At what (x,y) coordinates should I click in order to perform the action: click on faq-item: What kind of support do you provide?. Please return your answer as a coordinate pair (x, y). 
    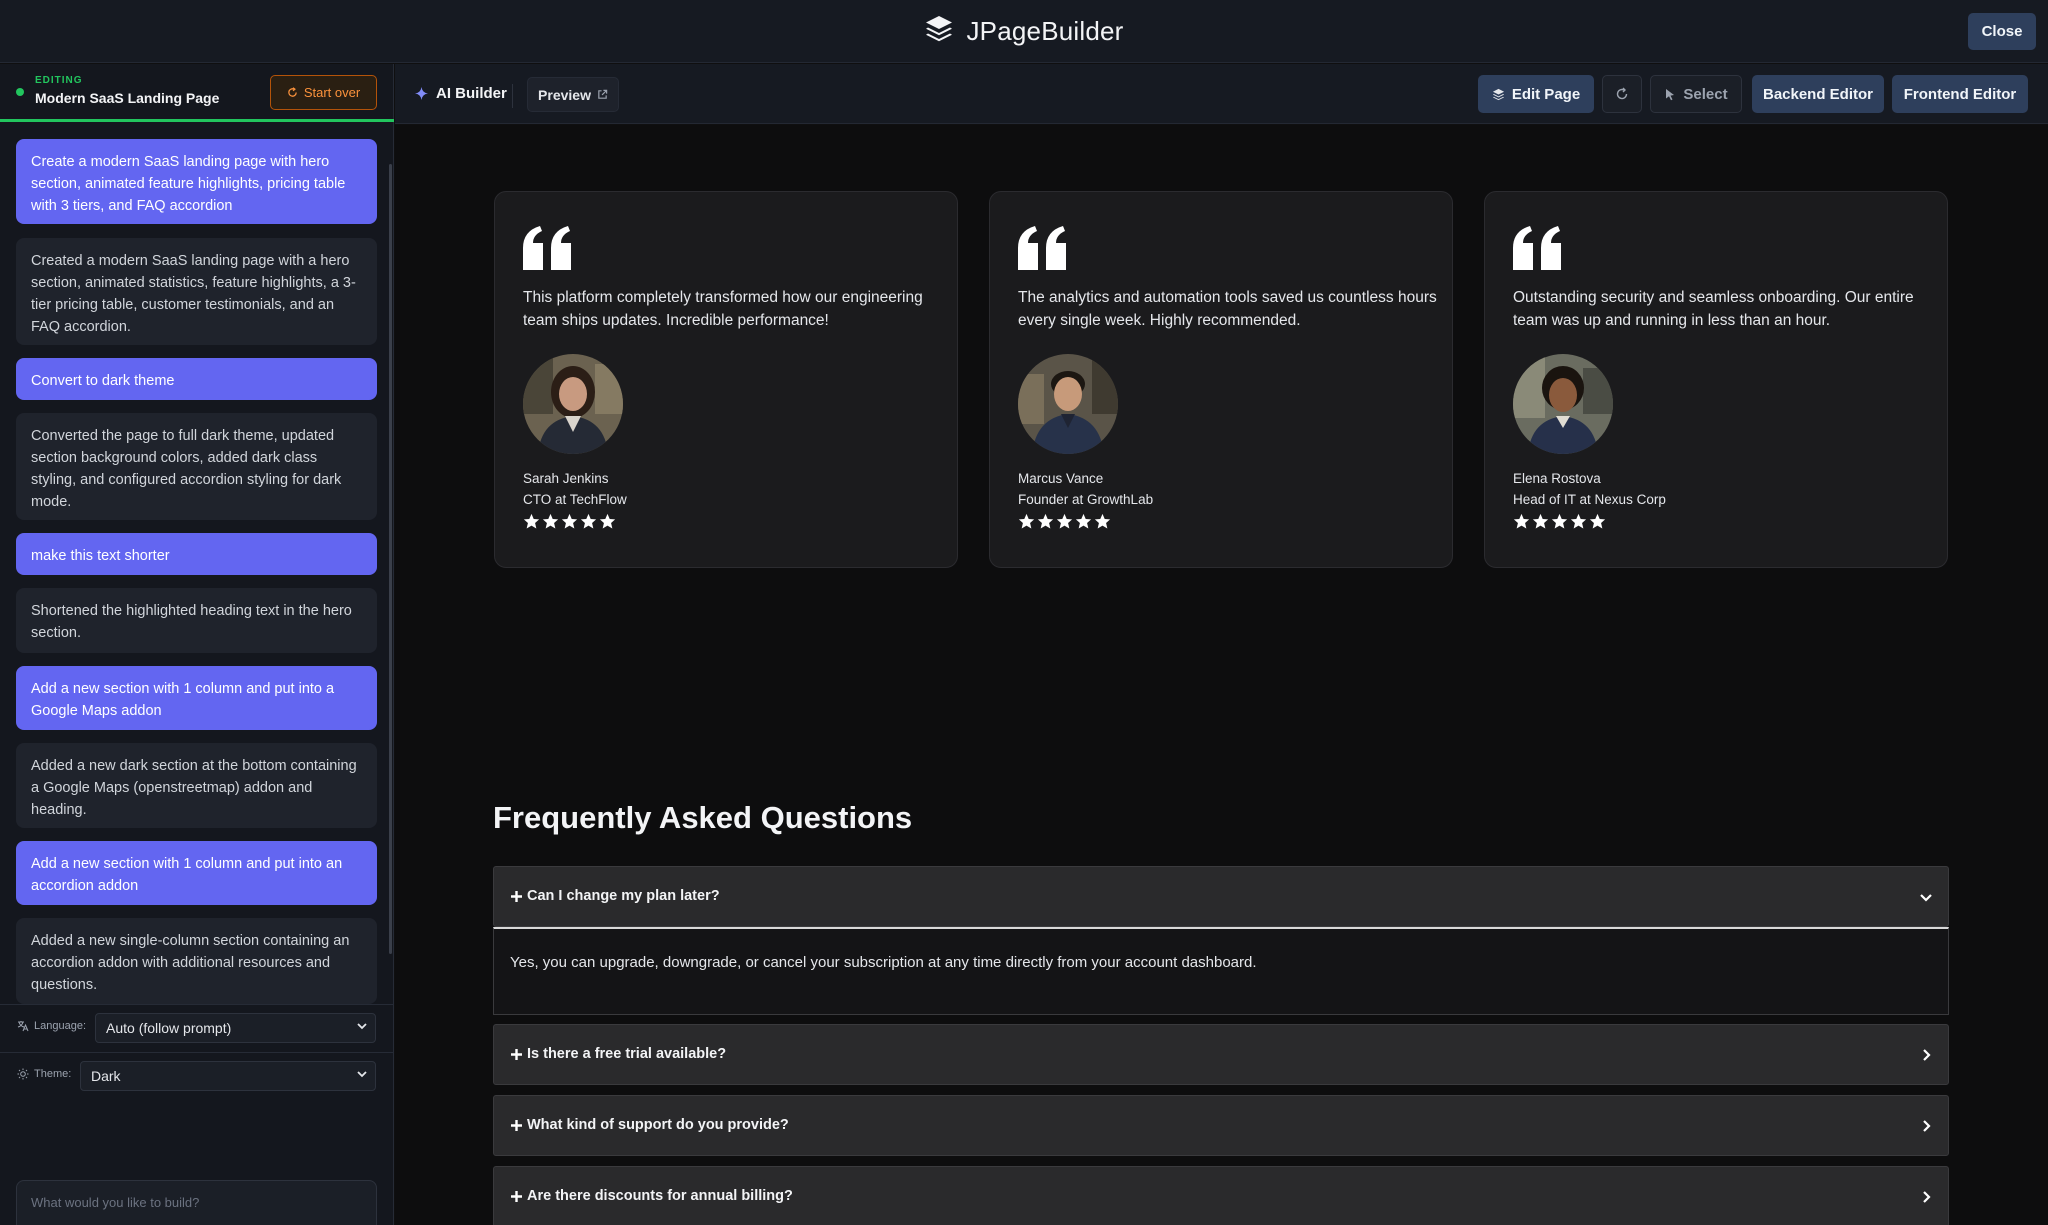
    Looking at the image, I should click on (1221, 1125).